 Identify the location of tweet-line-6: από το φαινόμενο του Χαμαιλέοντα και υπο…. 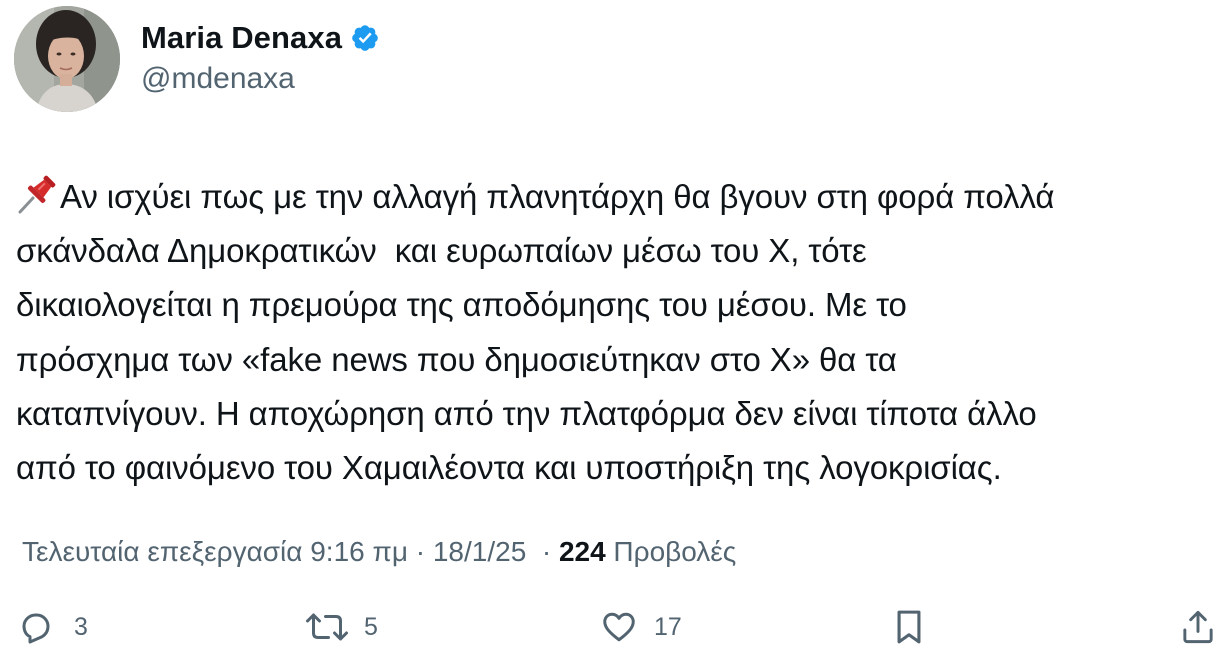
(509, 468).